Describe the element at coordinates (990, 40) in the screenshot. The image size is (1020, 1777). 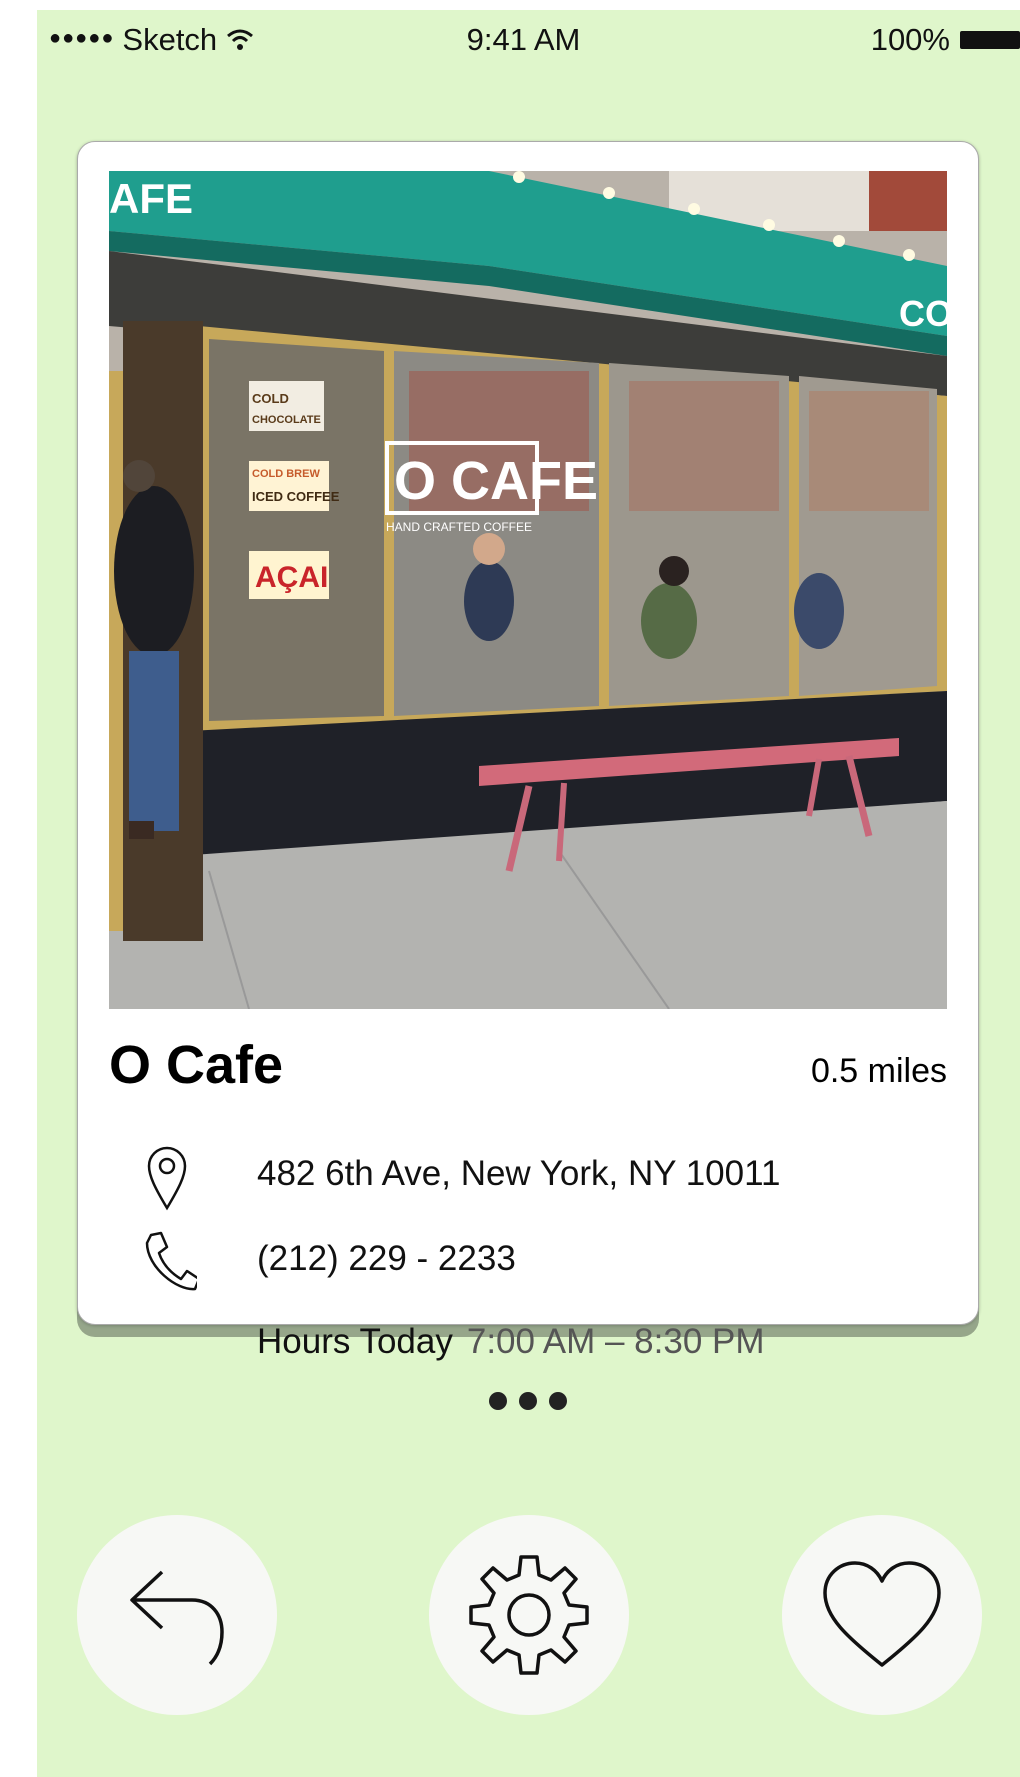
I see `battery-icon` at that location.